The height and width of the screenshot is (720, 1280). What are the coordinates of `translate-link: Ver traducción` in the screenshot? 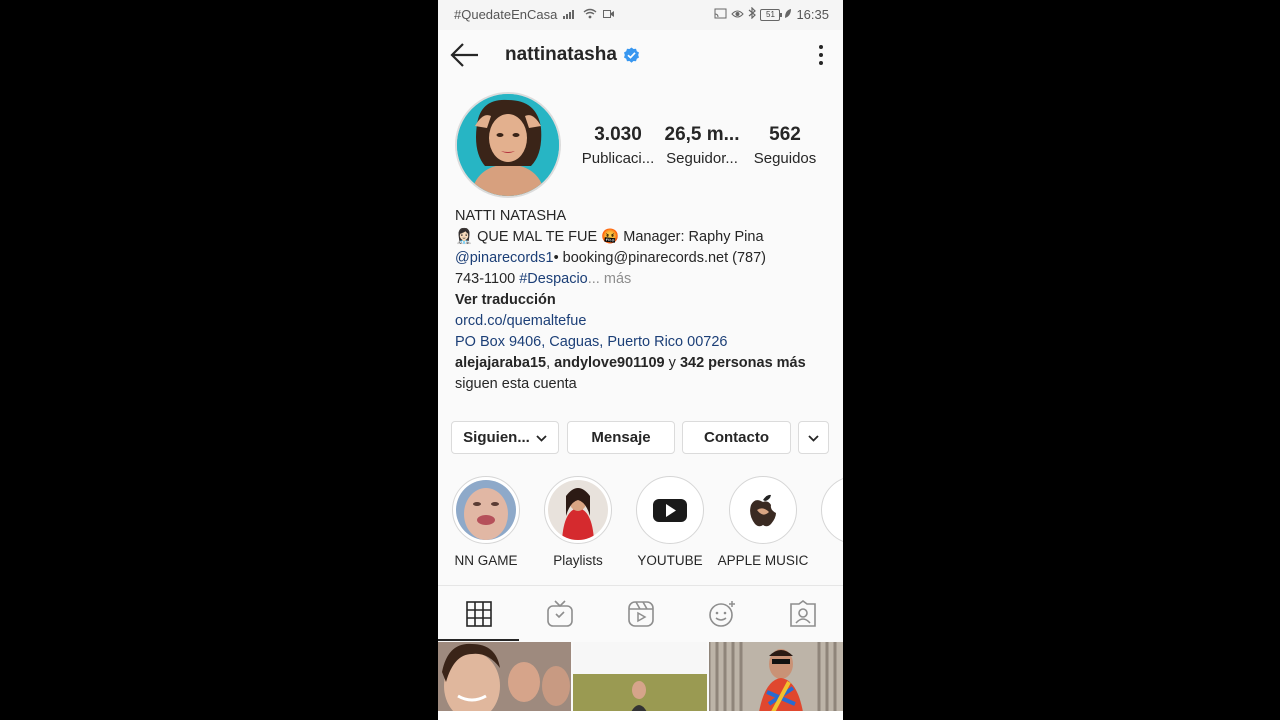 It's located at (645, 300).